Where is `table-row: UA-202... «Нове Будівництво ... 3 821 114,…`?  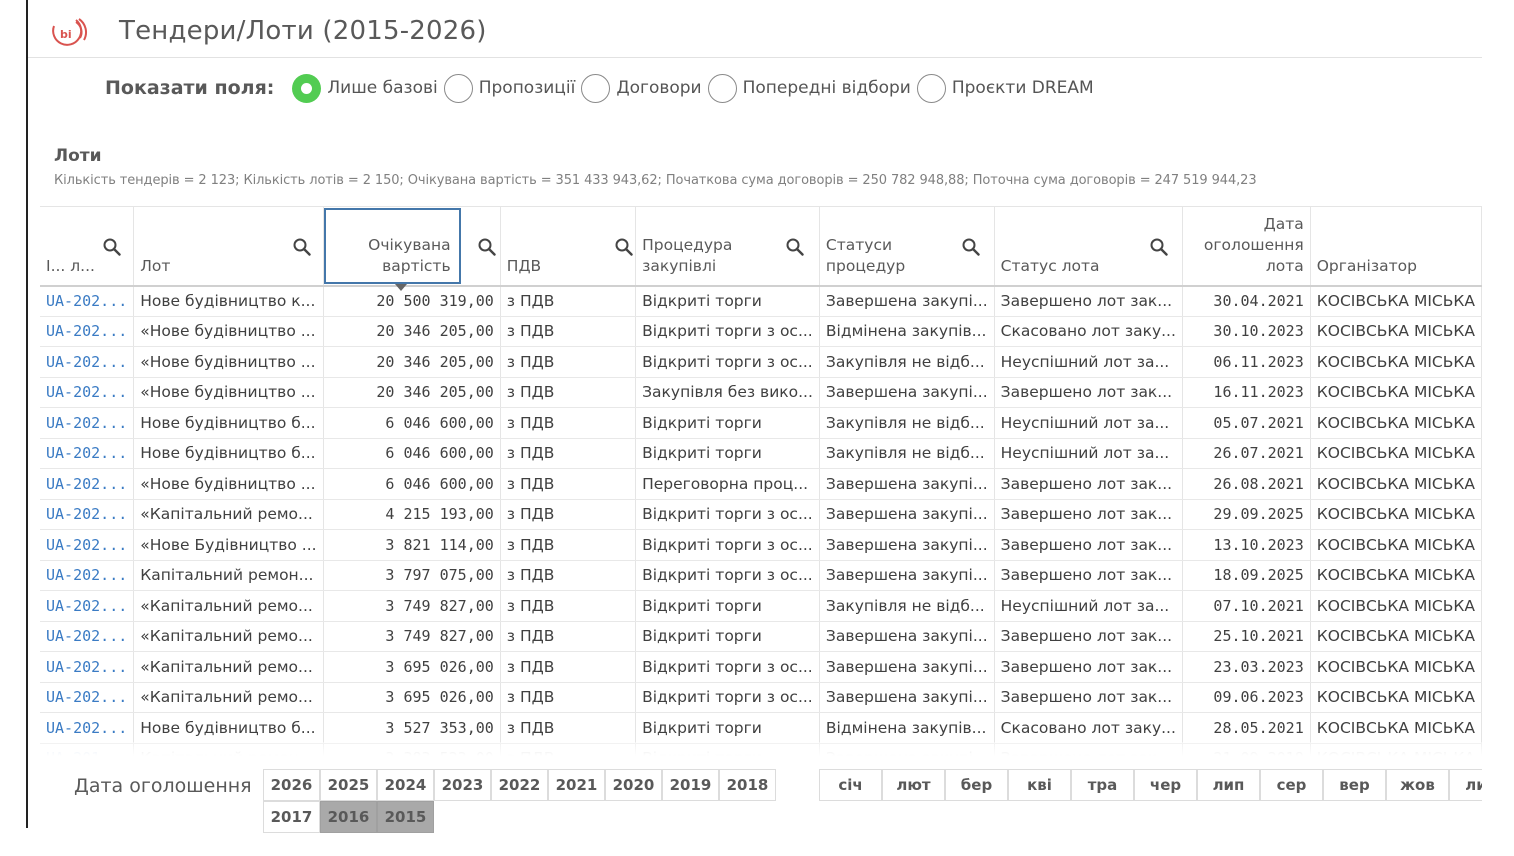 table-row: UA-202... «Нове Будівництво ... 3 821 114,… is located at coordinates (761, 545).